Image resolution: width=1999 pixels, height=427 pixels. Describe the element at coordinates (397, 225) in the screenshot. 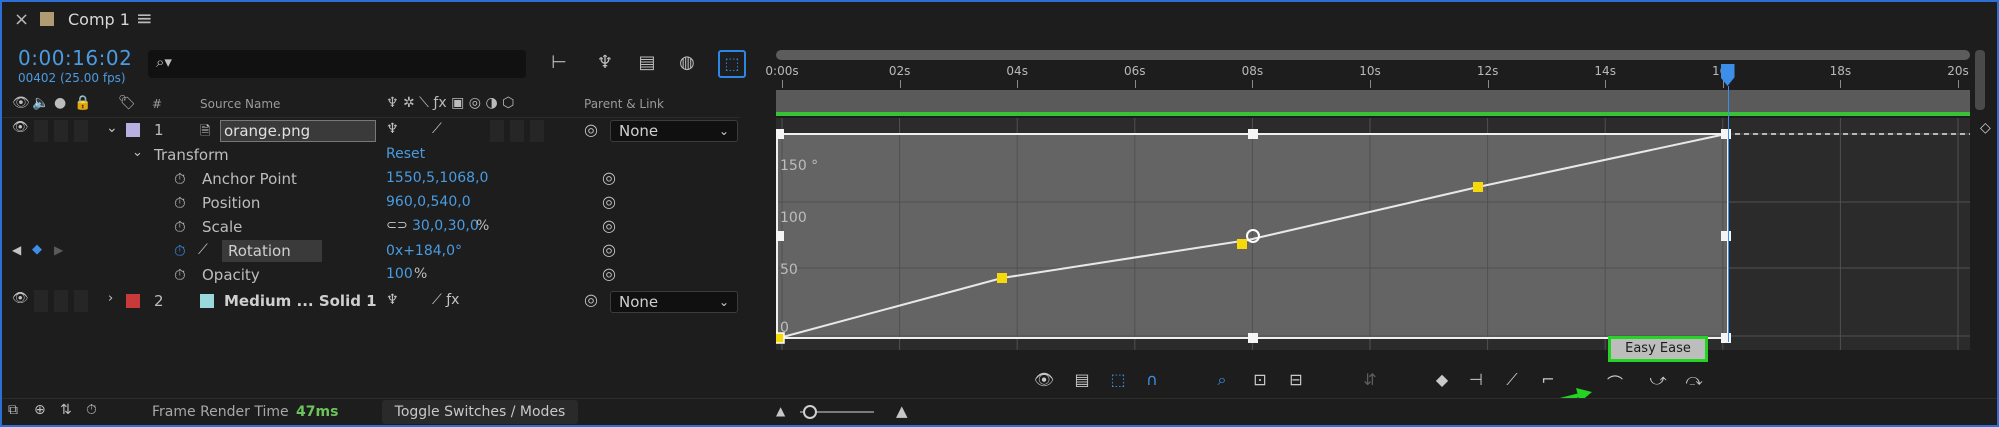

I see `constrain-proportions-link-icon: ⊂⊃` at that location.